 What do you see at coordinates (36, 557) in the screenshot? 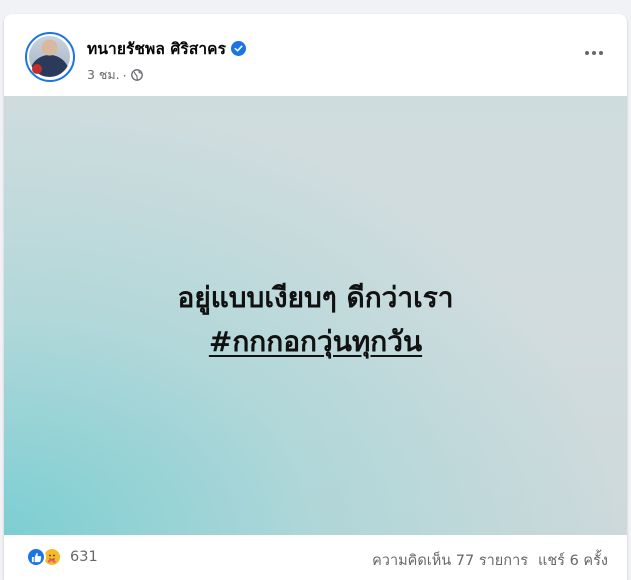
I see `like-reaction-icon` at bounding box center [36, 557].